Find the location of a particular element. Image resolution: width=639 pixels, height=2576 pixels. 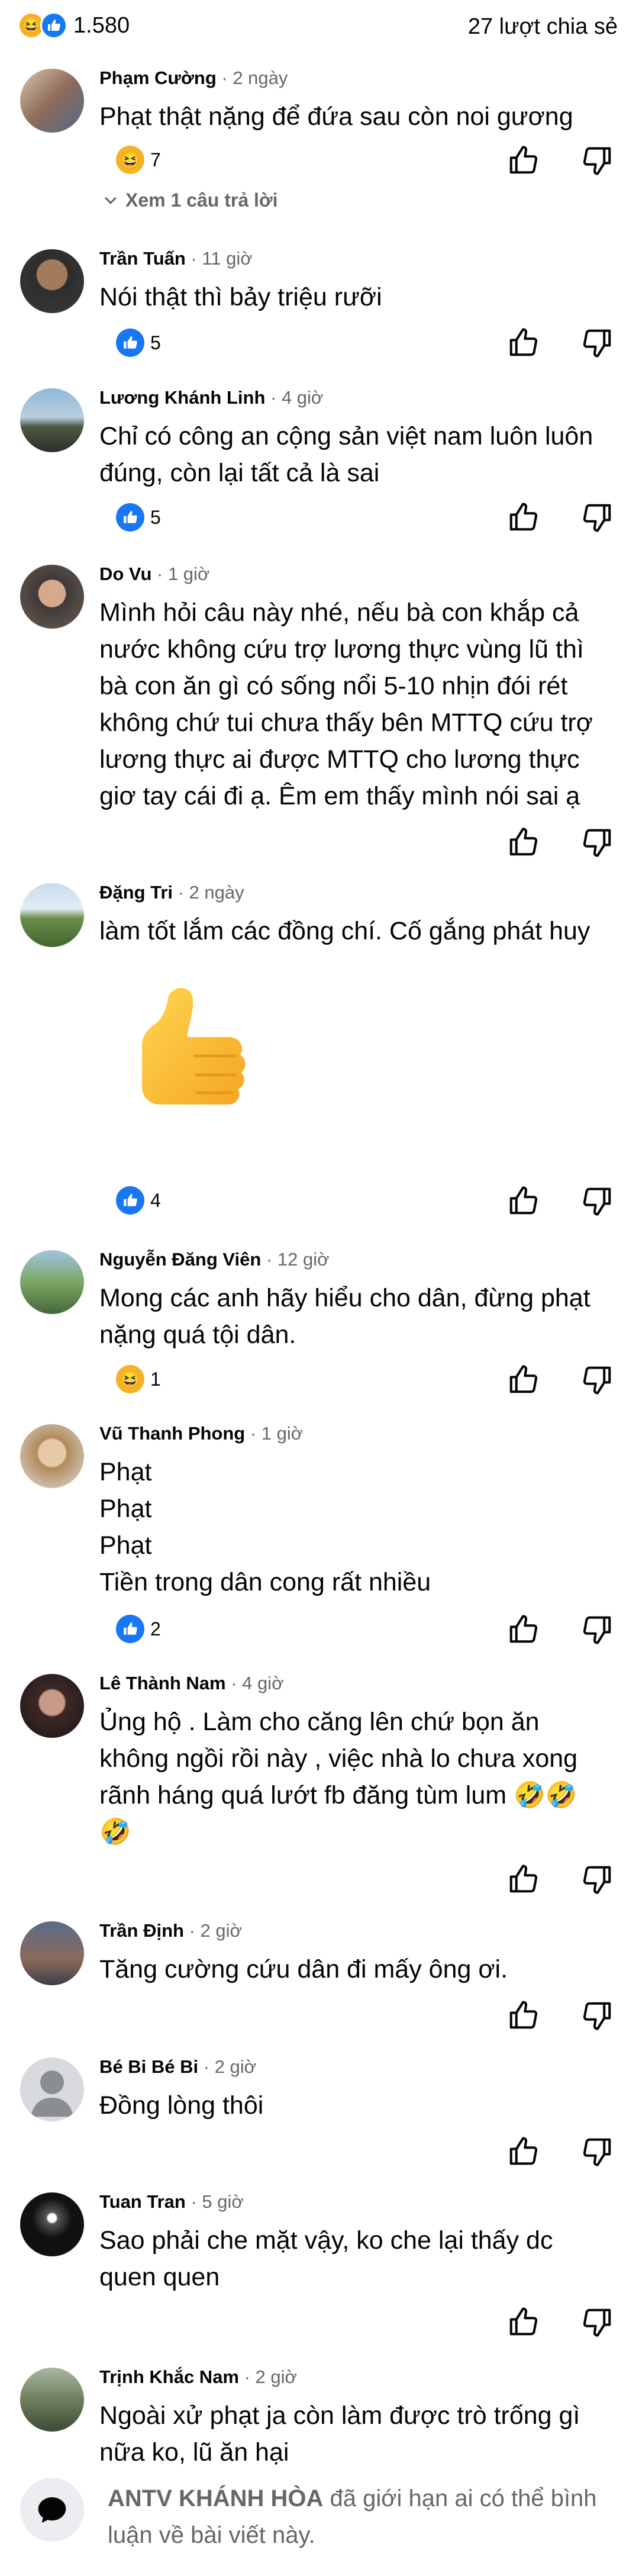

comment-author-line: Nguyễn Đăng Viên · 12 giờ is located at coordinates (214, 1259).